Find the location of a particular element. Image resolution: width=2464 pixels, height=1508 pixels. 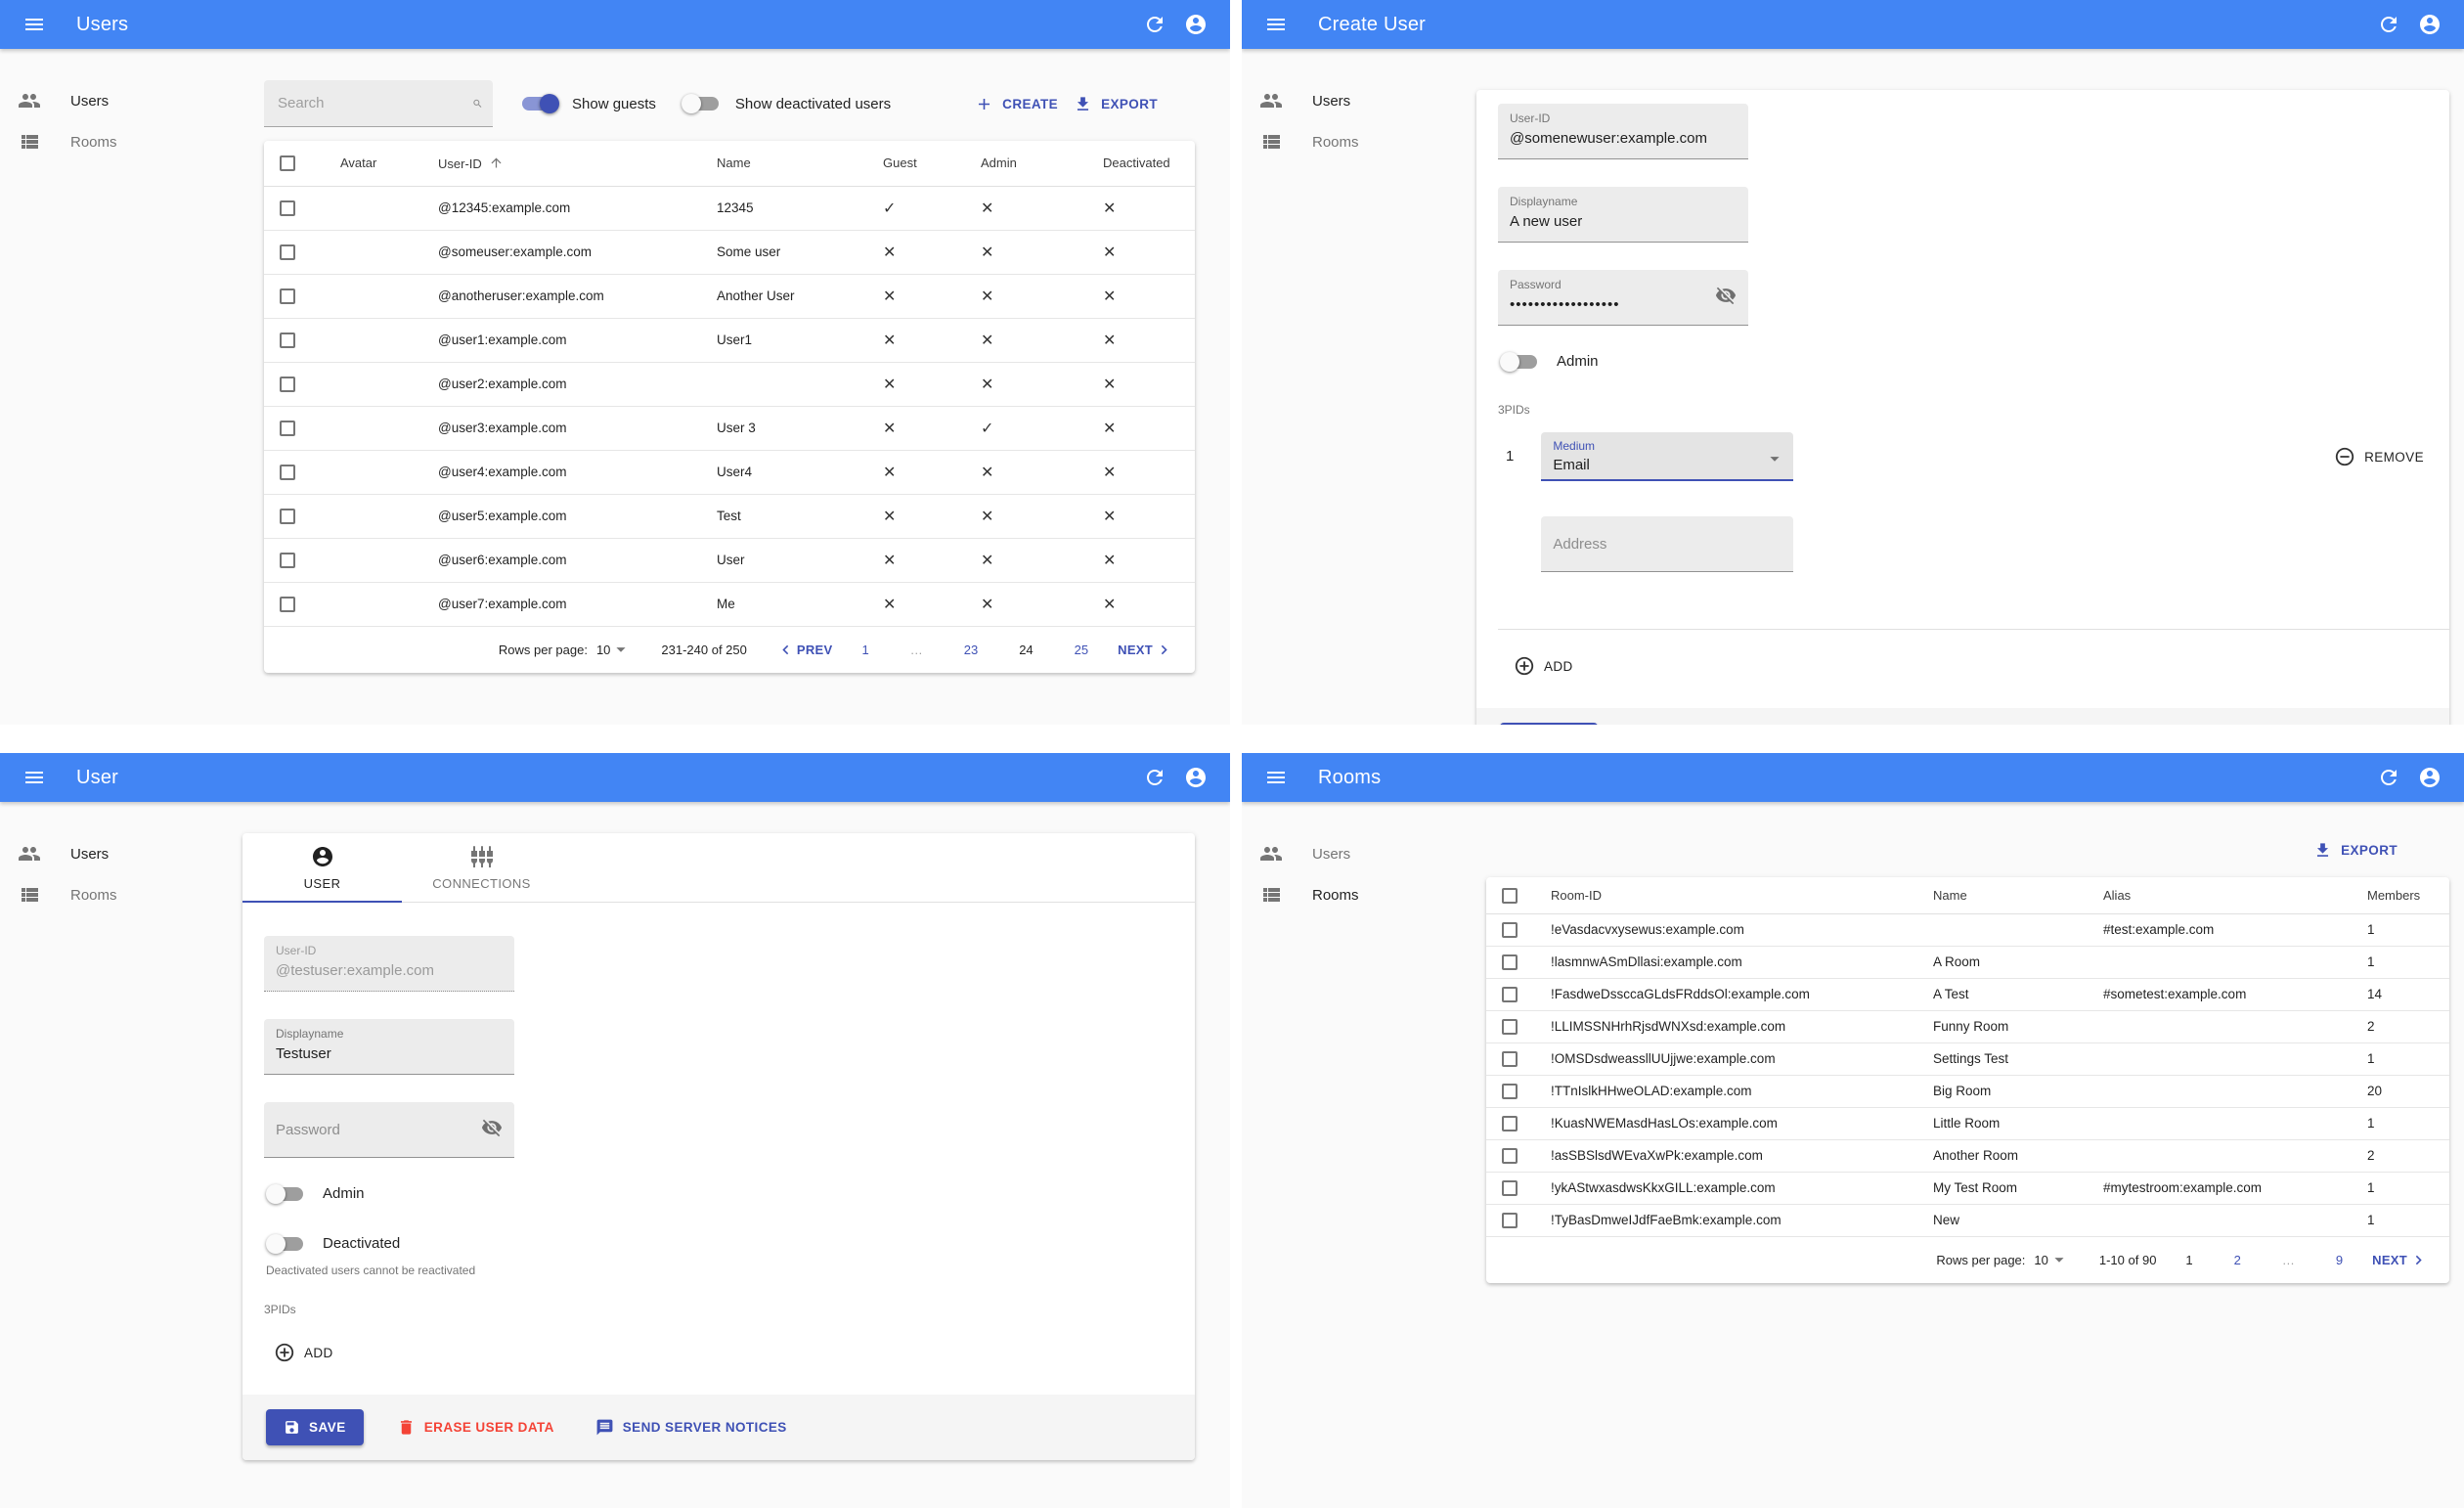

page-link: 23 is located at coordinates (971, 650).